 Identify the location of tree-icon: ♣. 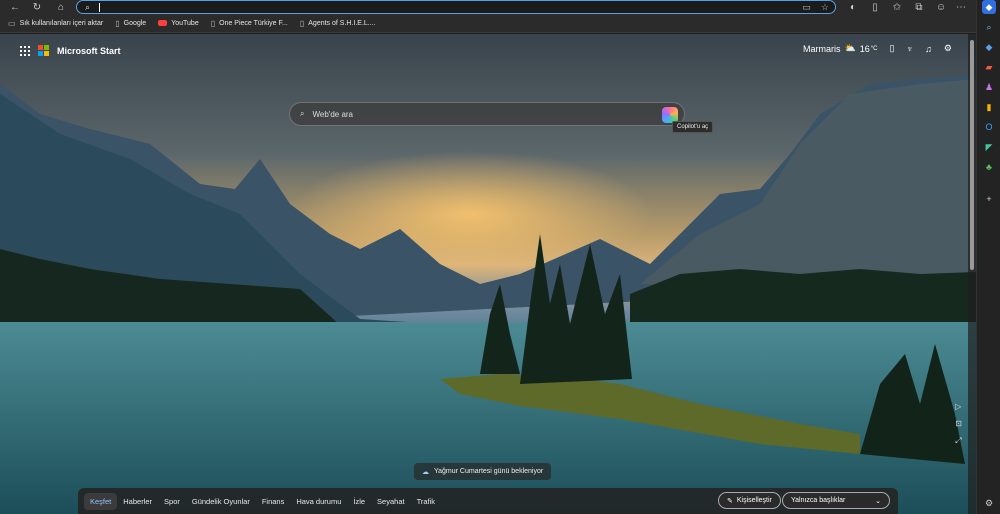
(989, 167).